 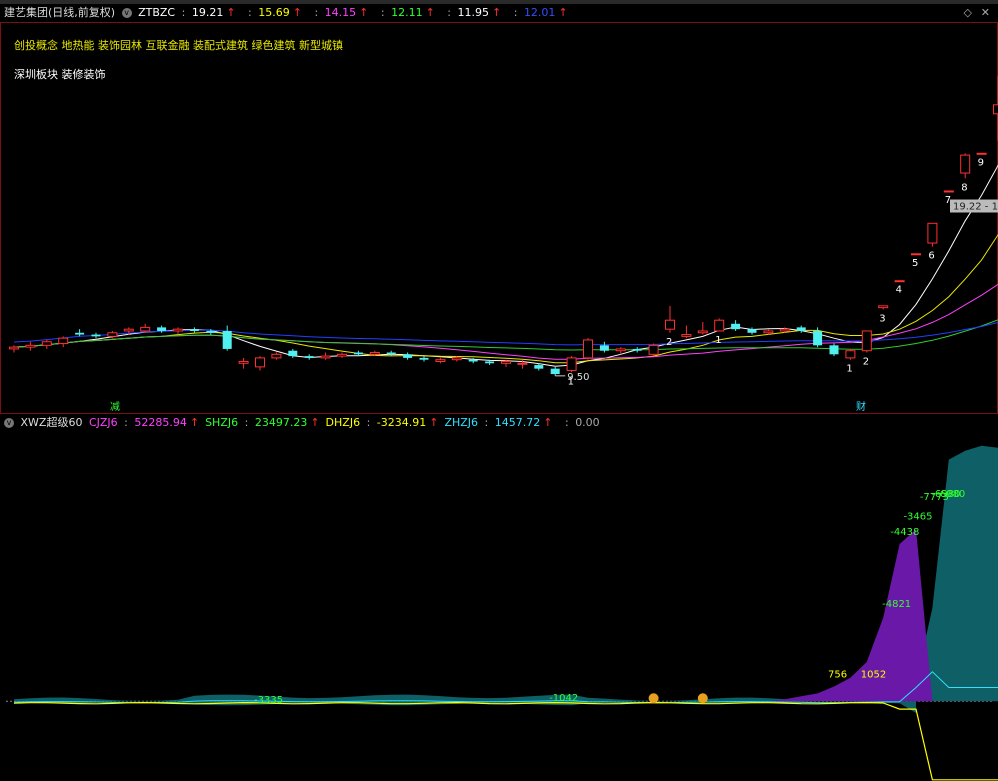 I want to click on indicator-value-label: -4821, so click(x=896, y=604).